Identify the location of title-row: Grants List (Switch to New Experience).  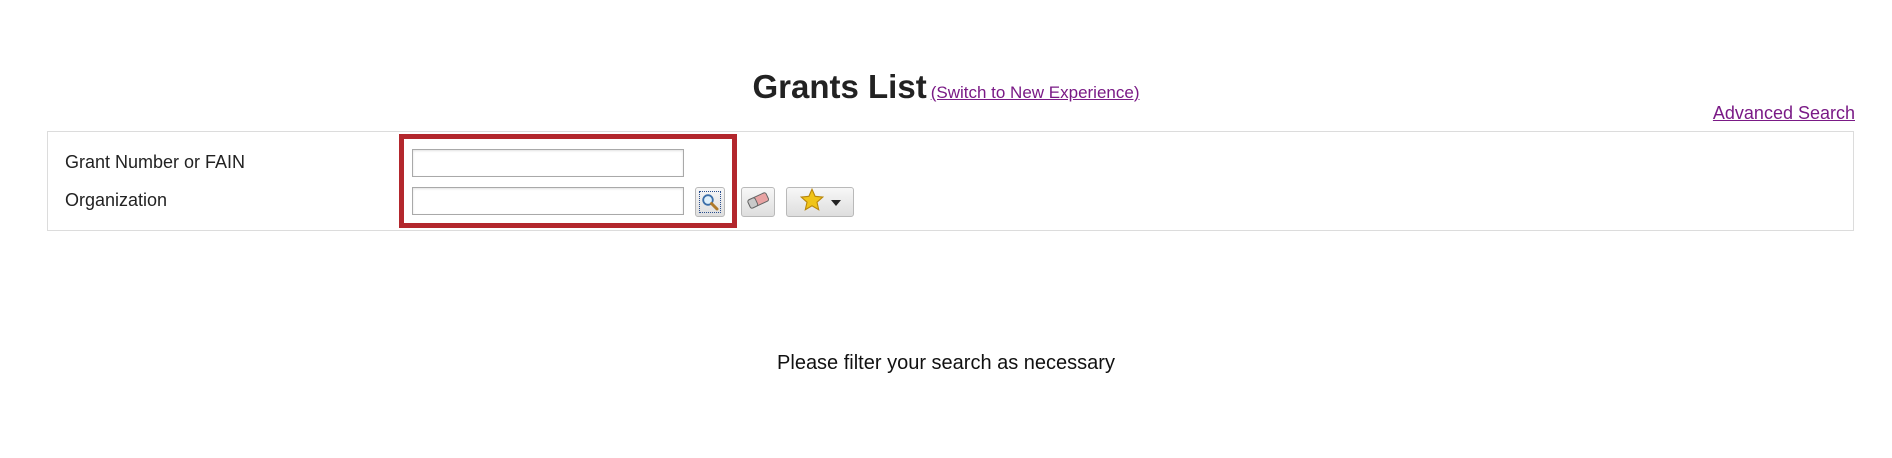
(946, 87).